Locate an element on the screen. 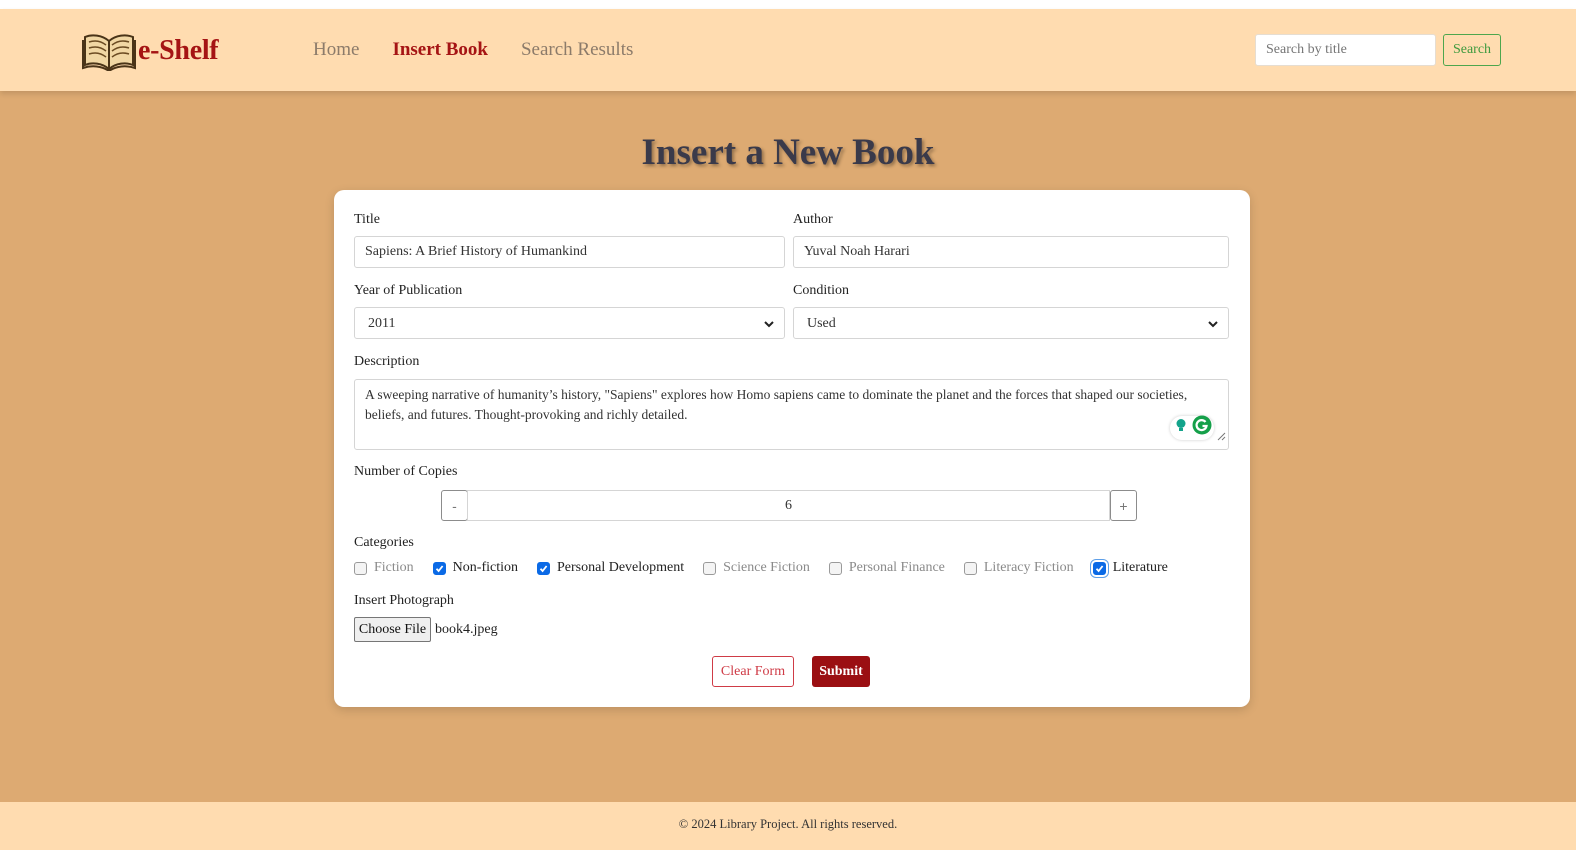 Image resolution: width=1576 pixels, height=850 pixels. category-label: Science Fiction is located at coordinates (766, 567).